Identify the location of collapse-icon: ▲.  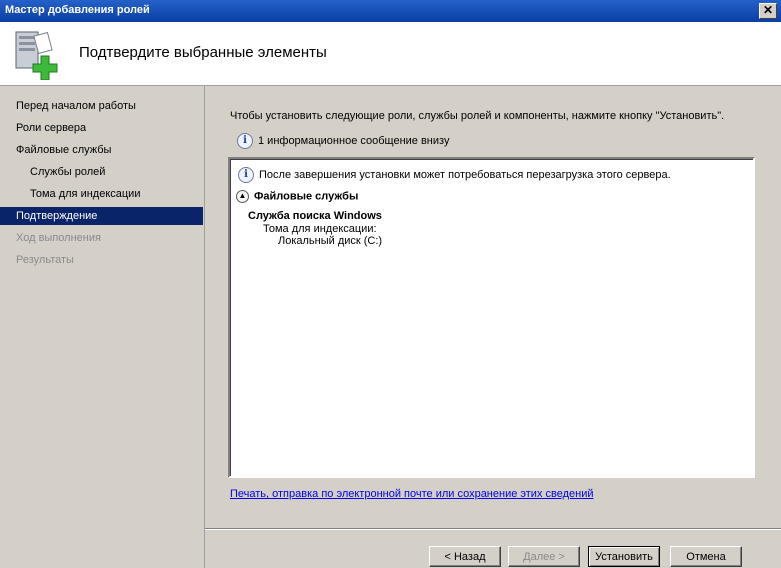
(242, 196).